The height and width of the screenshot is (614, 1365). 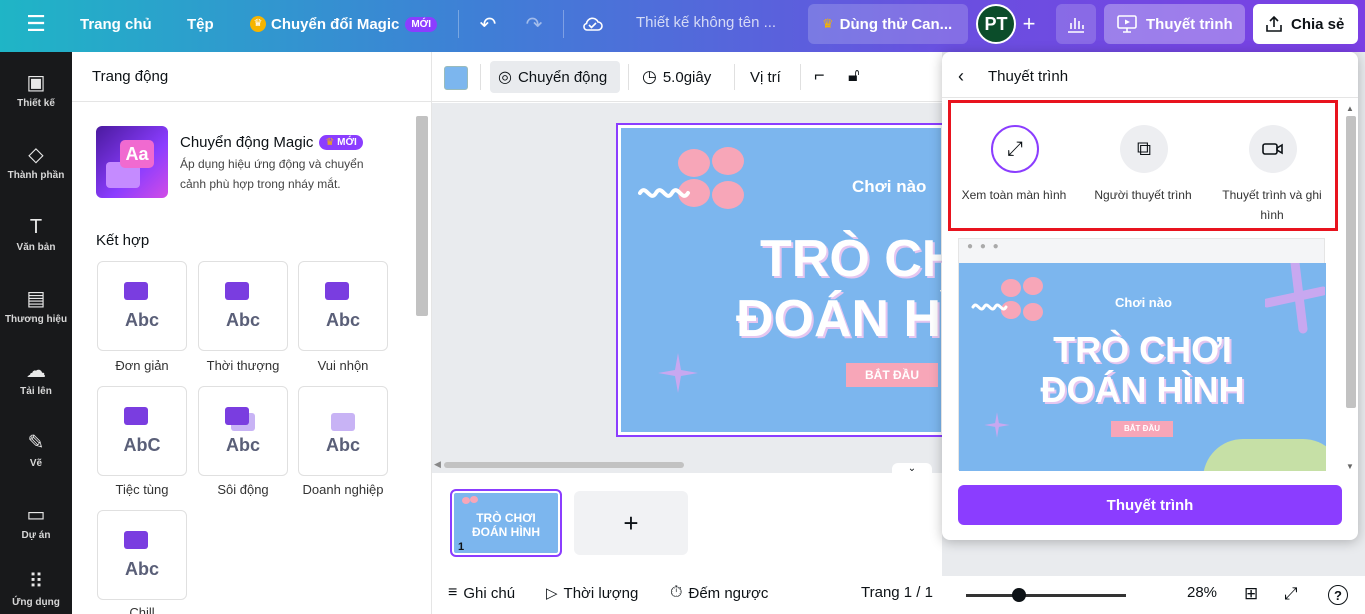 What do you see at coordinates (489, 593) in the screenshot?
I see `notes-label: Ghi chú` at bounding box center [489, 593].